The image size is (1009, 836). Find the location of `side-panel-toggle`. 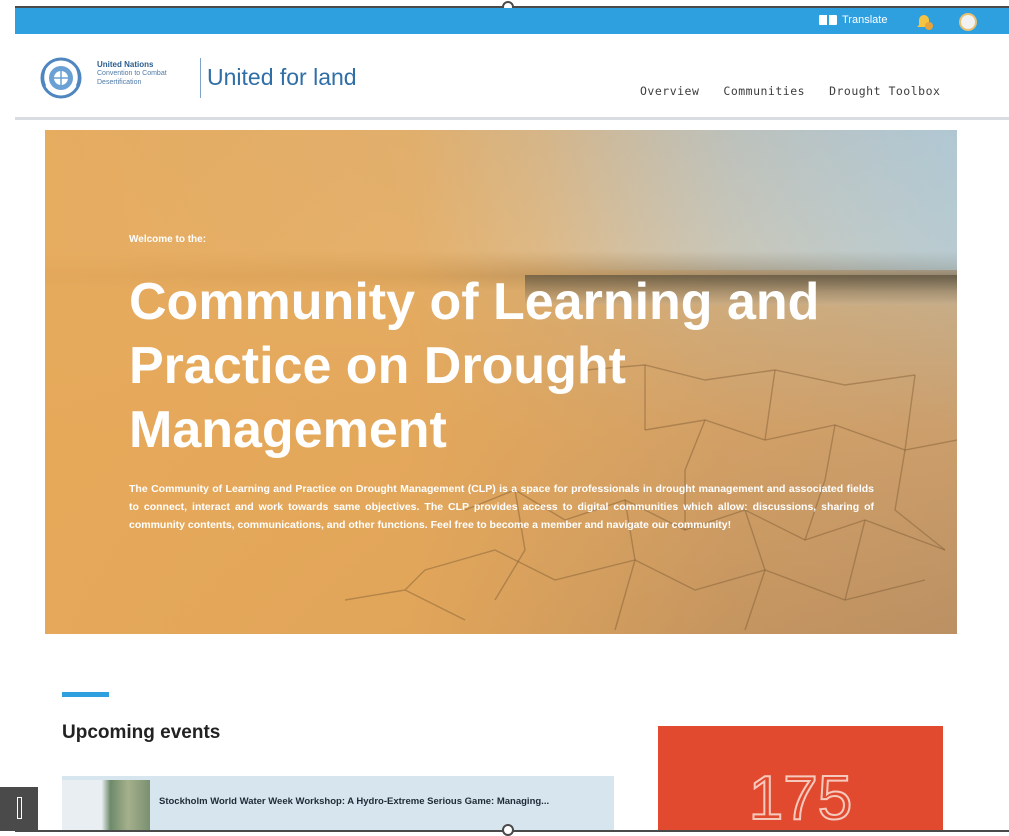

side-panel-toggle is located at coordinates (19, 809).